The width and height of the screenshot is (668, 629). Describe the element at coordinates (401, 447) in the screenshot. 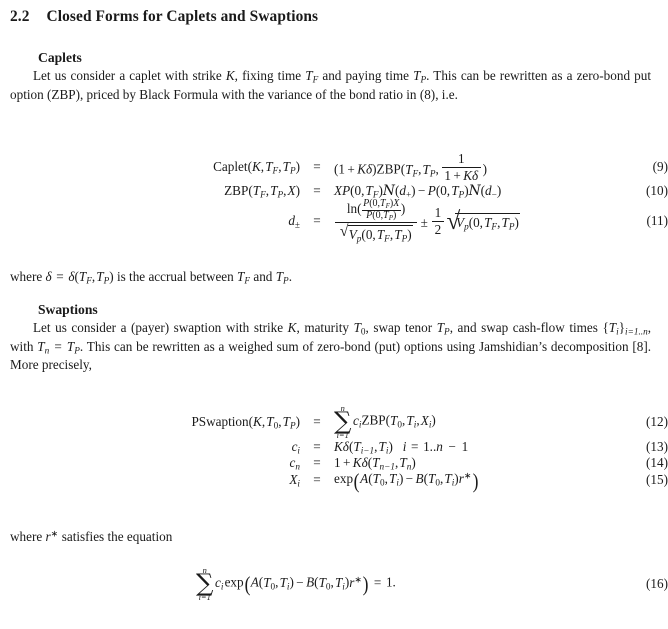

I see `equation-13-rhs: Kδ(Ti−1, Ti) i = 1..n − 1` at that location.